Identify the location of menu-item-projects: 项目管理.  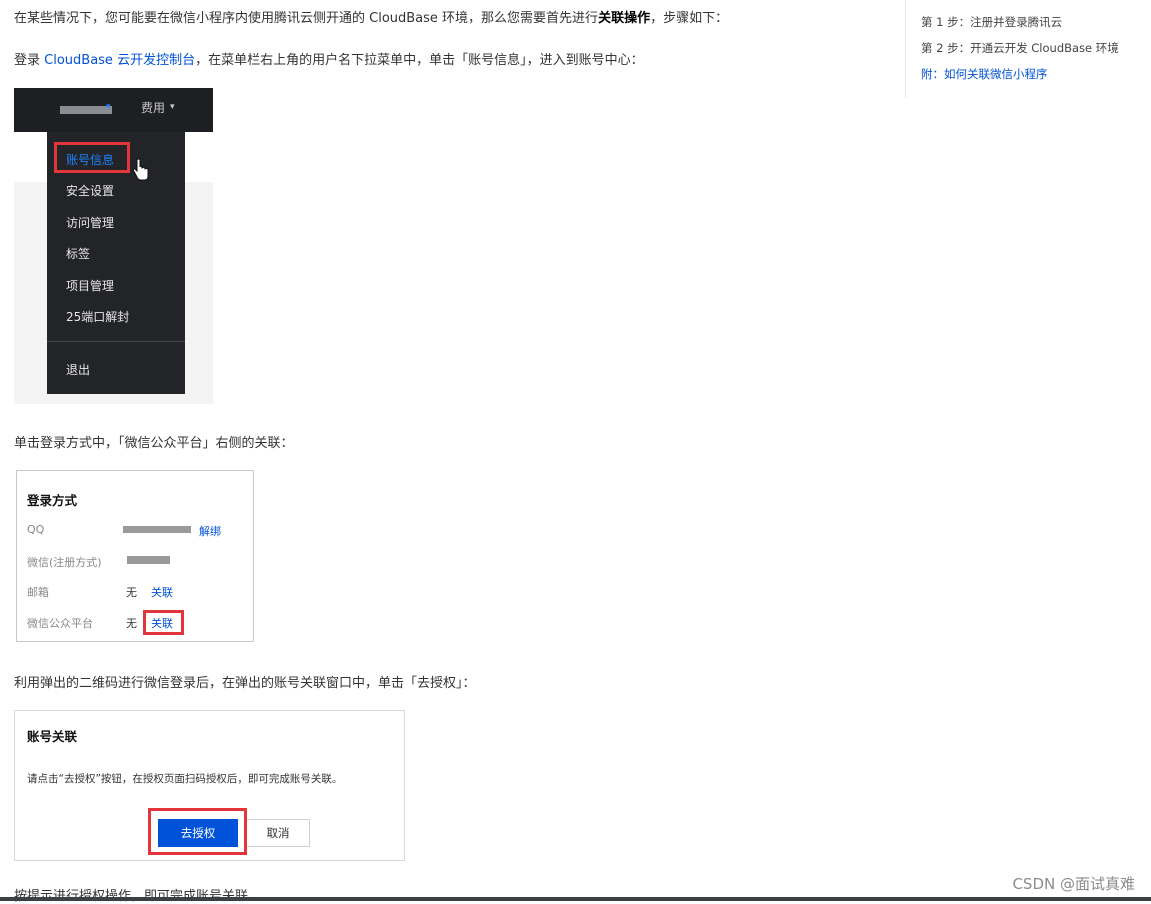
(90, 286).